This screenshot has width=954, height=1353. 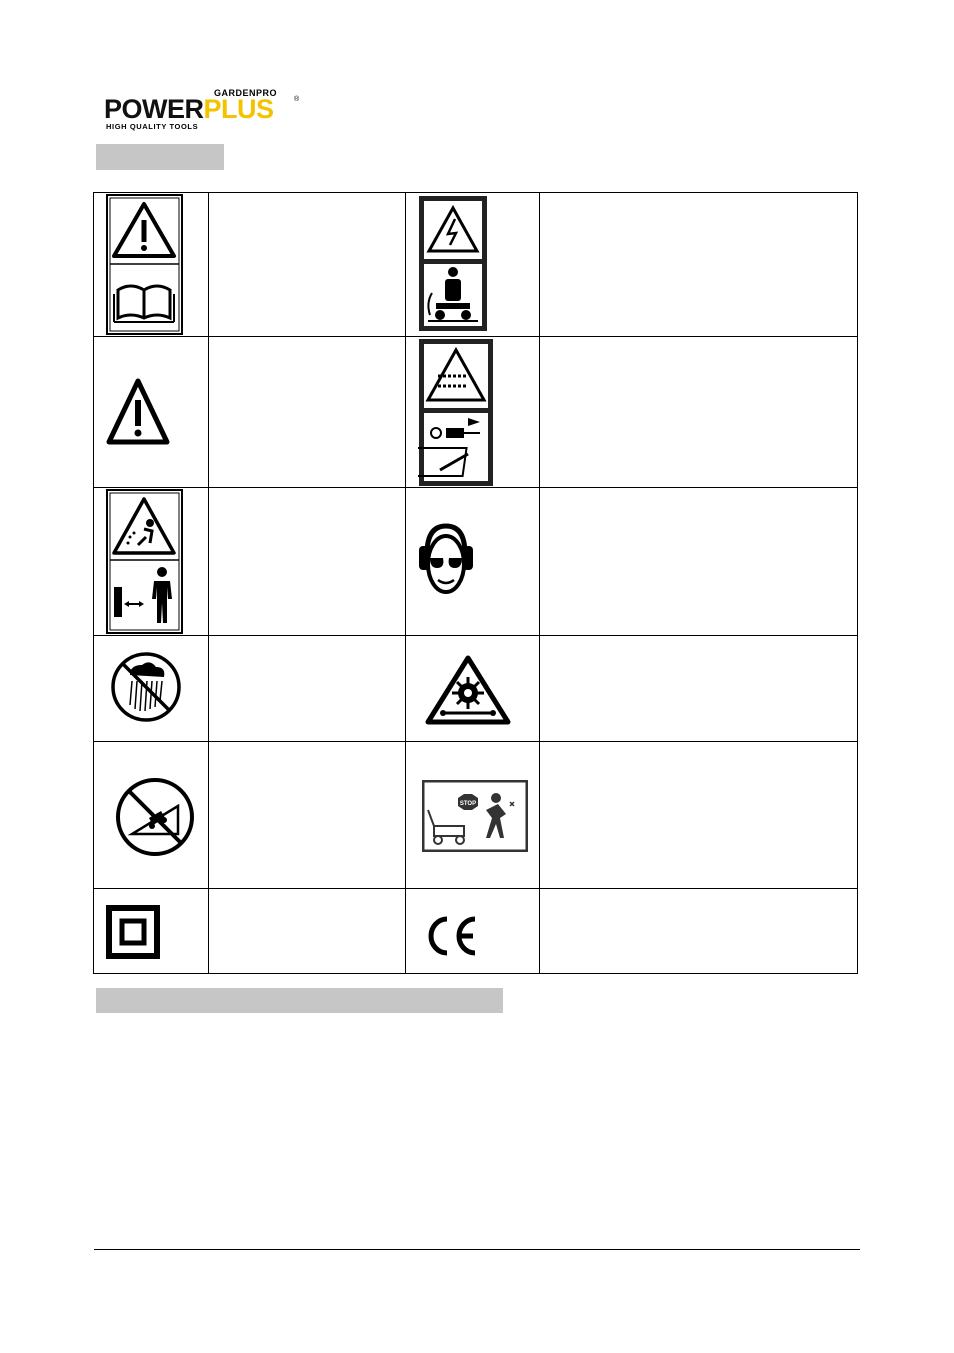 What do you see at coordinates (297, 99) in the screenshot?
I see `registered-mark: ®` at bounding box center [297, 99].